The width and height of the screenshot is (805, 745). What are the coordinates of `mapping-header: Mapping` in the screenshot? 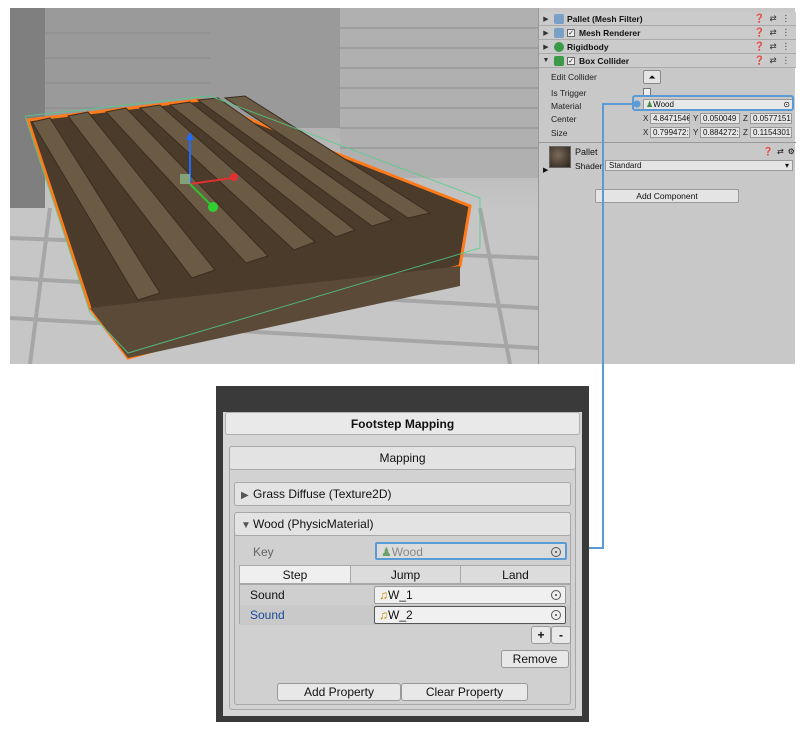 It's located at (402, 458).